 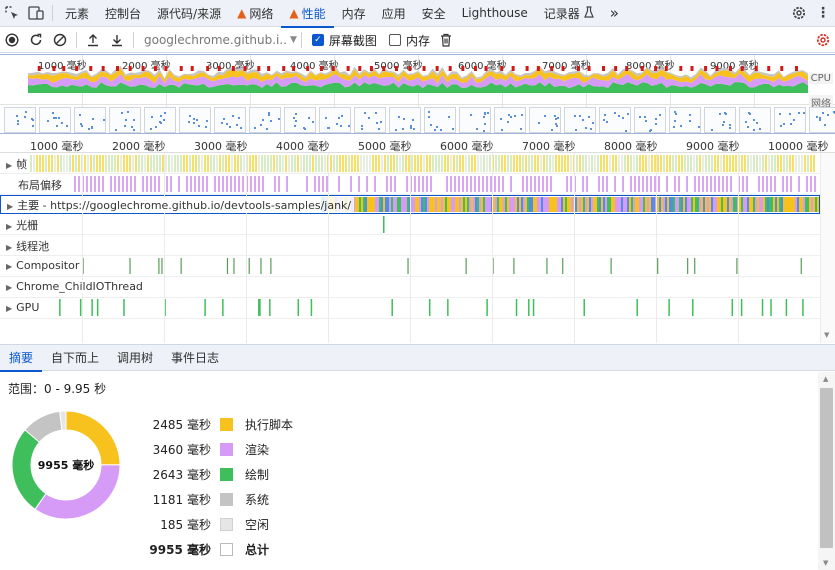 I want to click on tracks-scrollbar: ▼, so click(x=827, y=248).